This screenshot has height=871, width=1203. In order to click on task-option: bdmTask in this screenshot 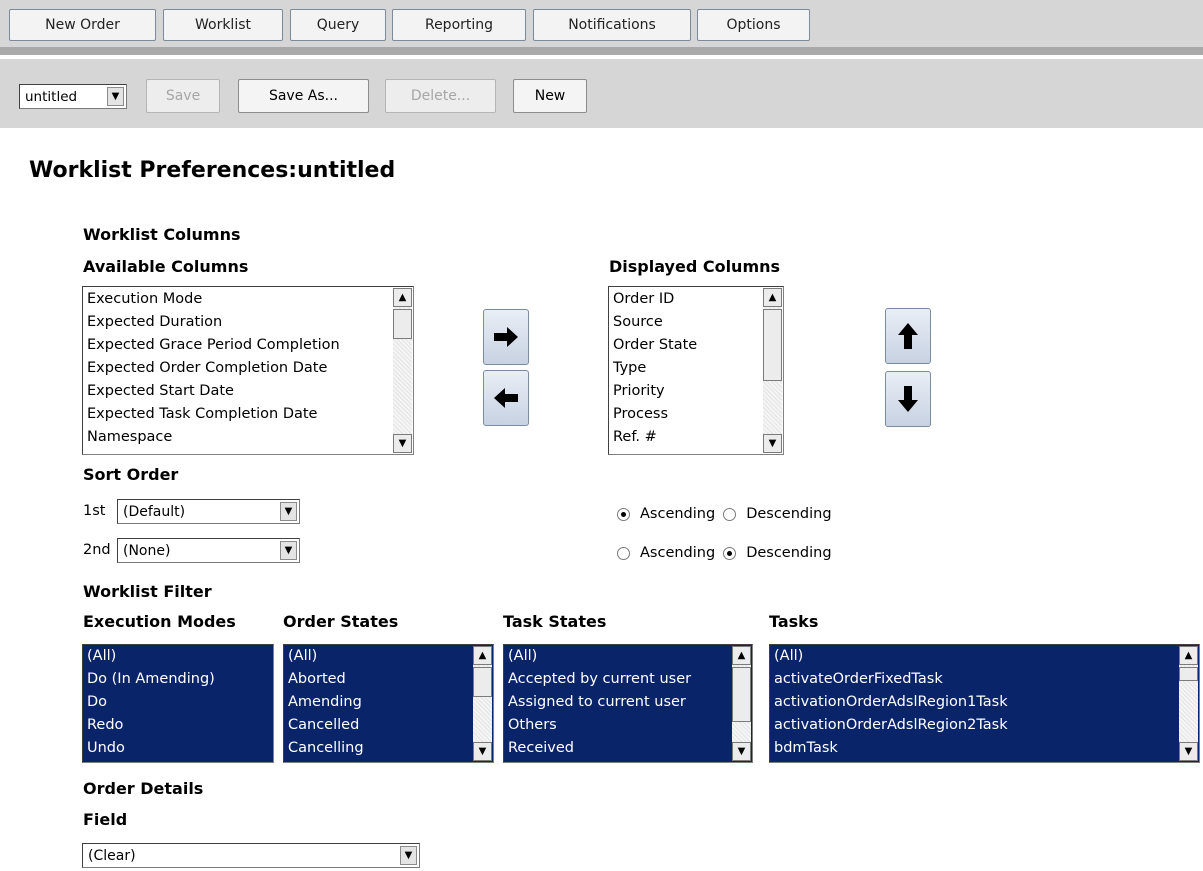, I will do `click(975, 749)`.